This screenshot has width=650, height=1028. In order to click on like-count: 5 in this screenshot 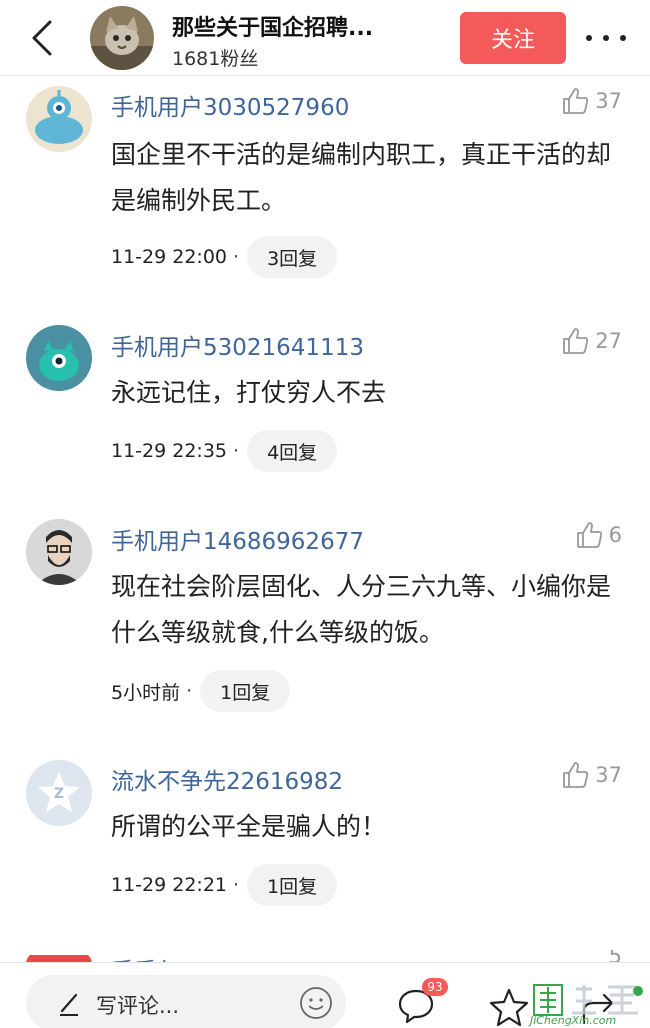, I will do `click(615, 956)`.